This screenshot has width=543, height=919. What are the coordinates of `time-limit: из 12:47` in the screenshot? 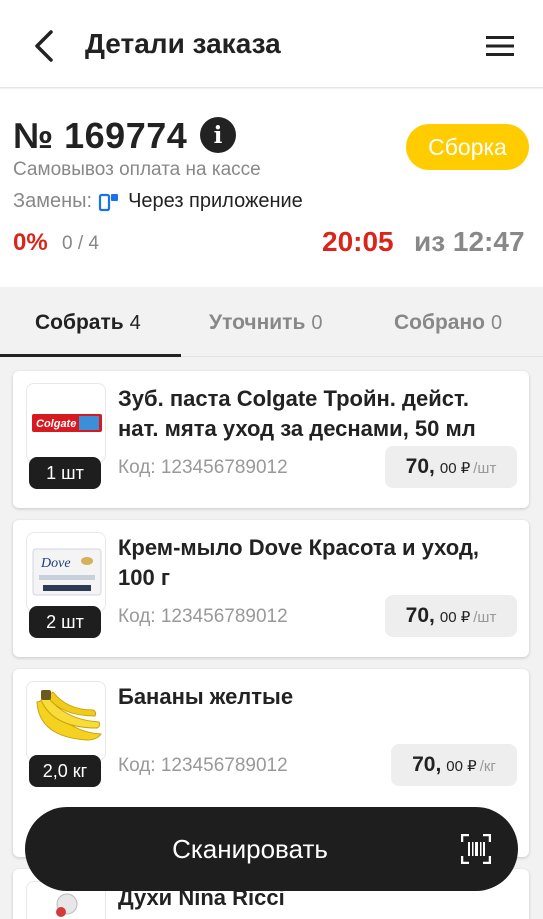 It's located at (469, 241).